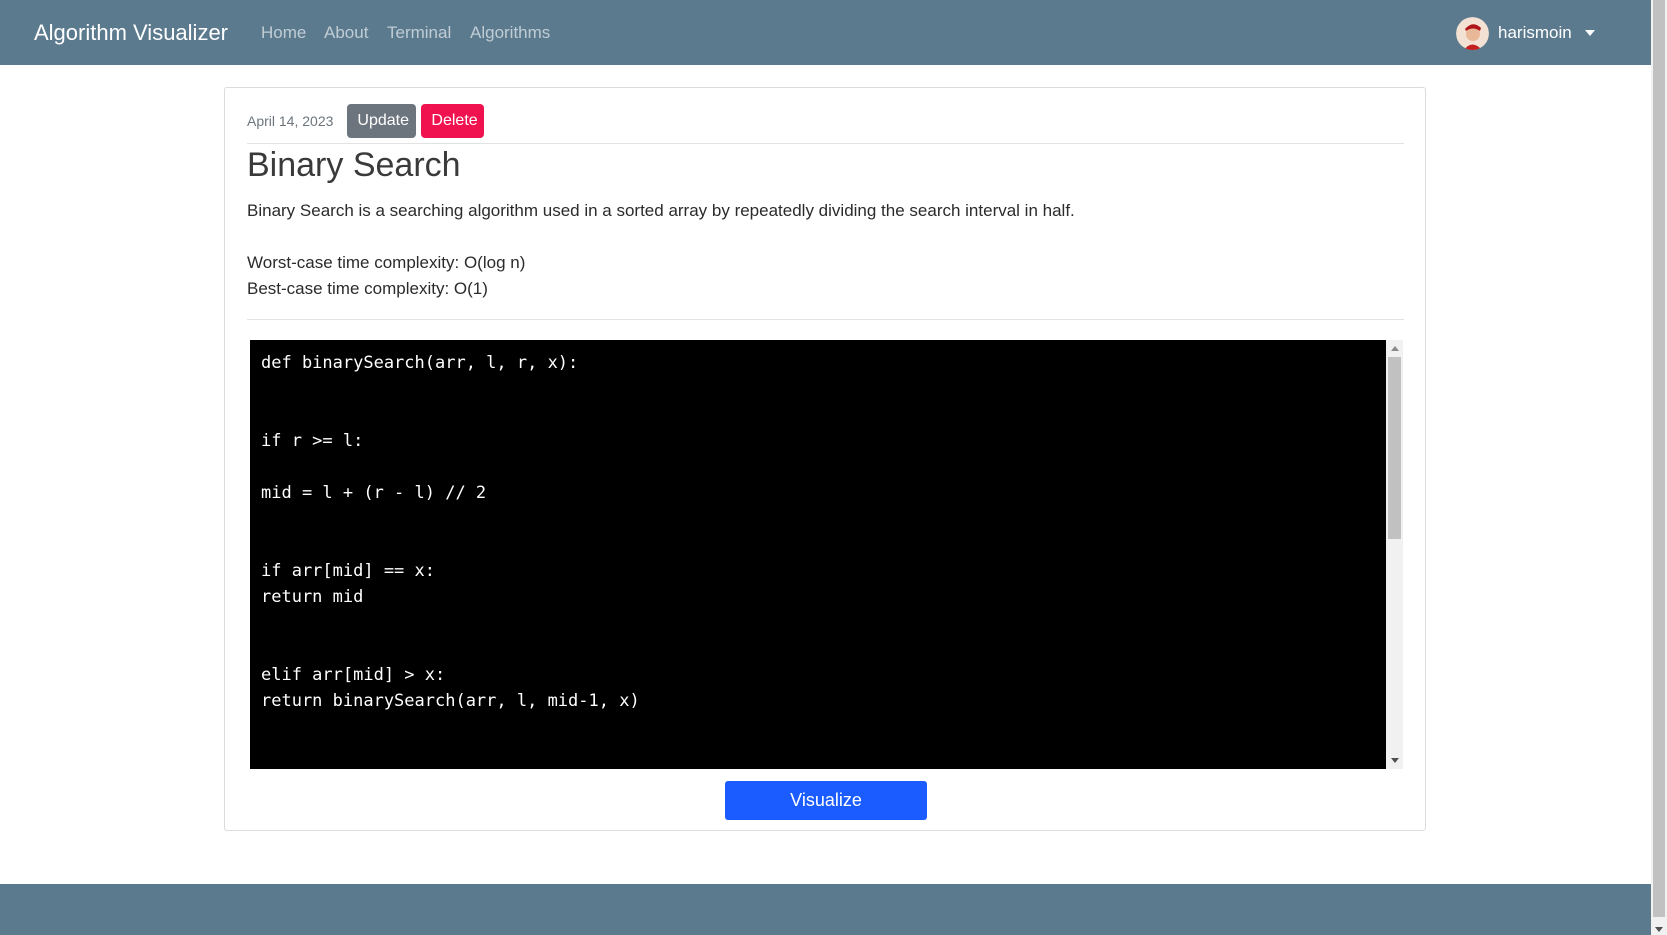 This screenshot has height=935, width=1667. Describe the element at coordinates (290, 121) in the screenshot. I see `post-date: April 14, 2023` at that location.